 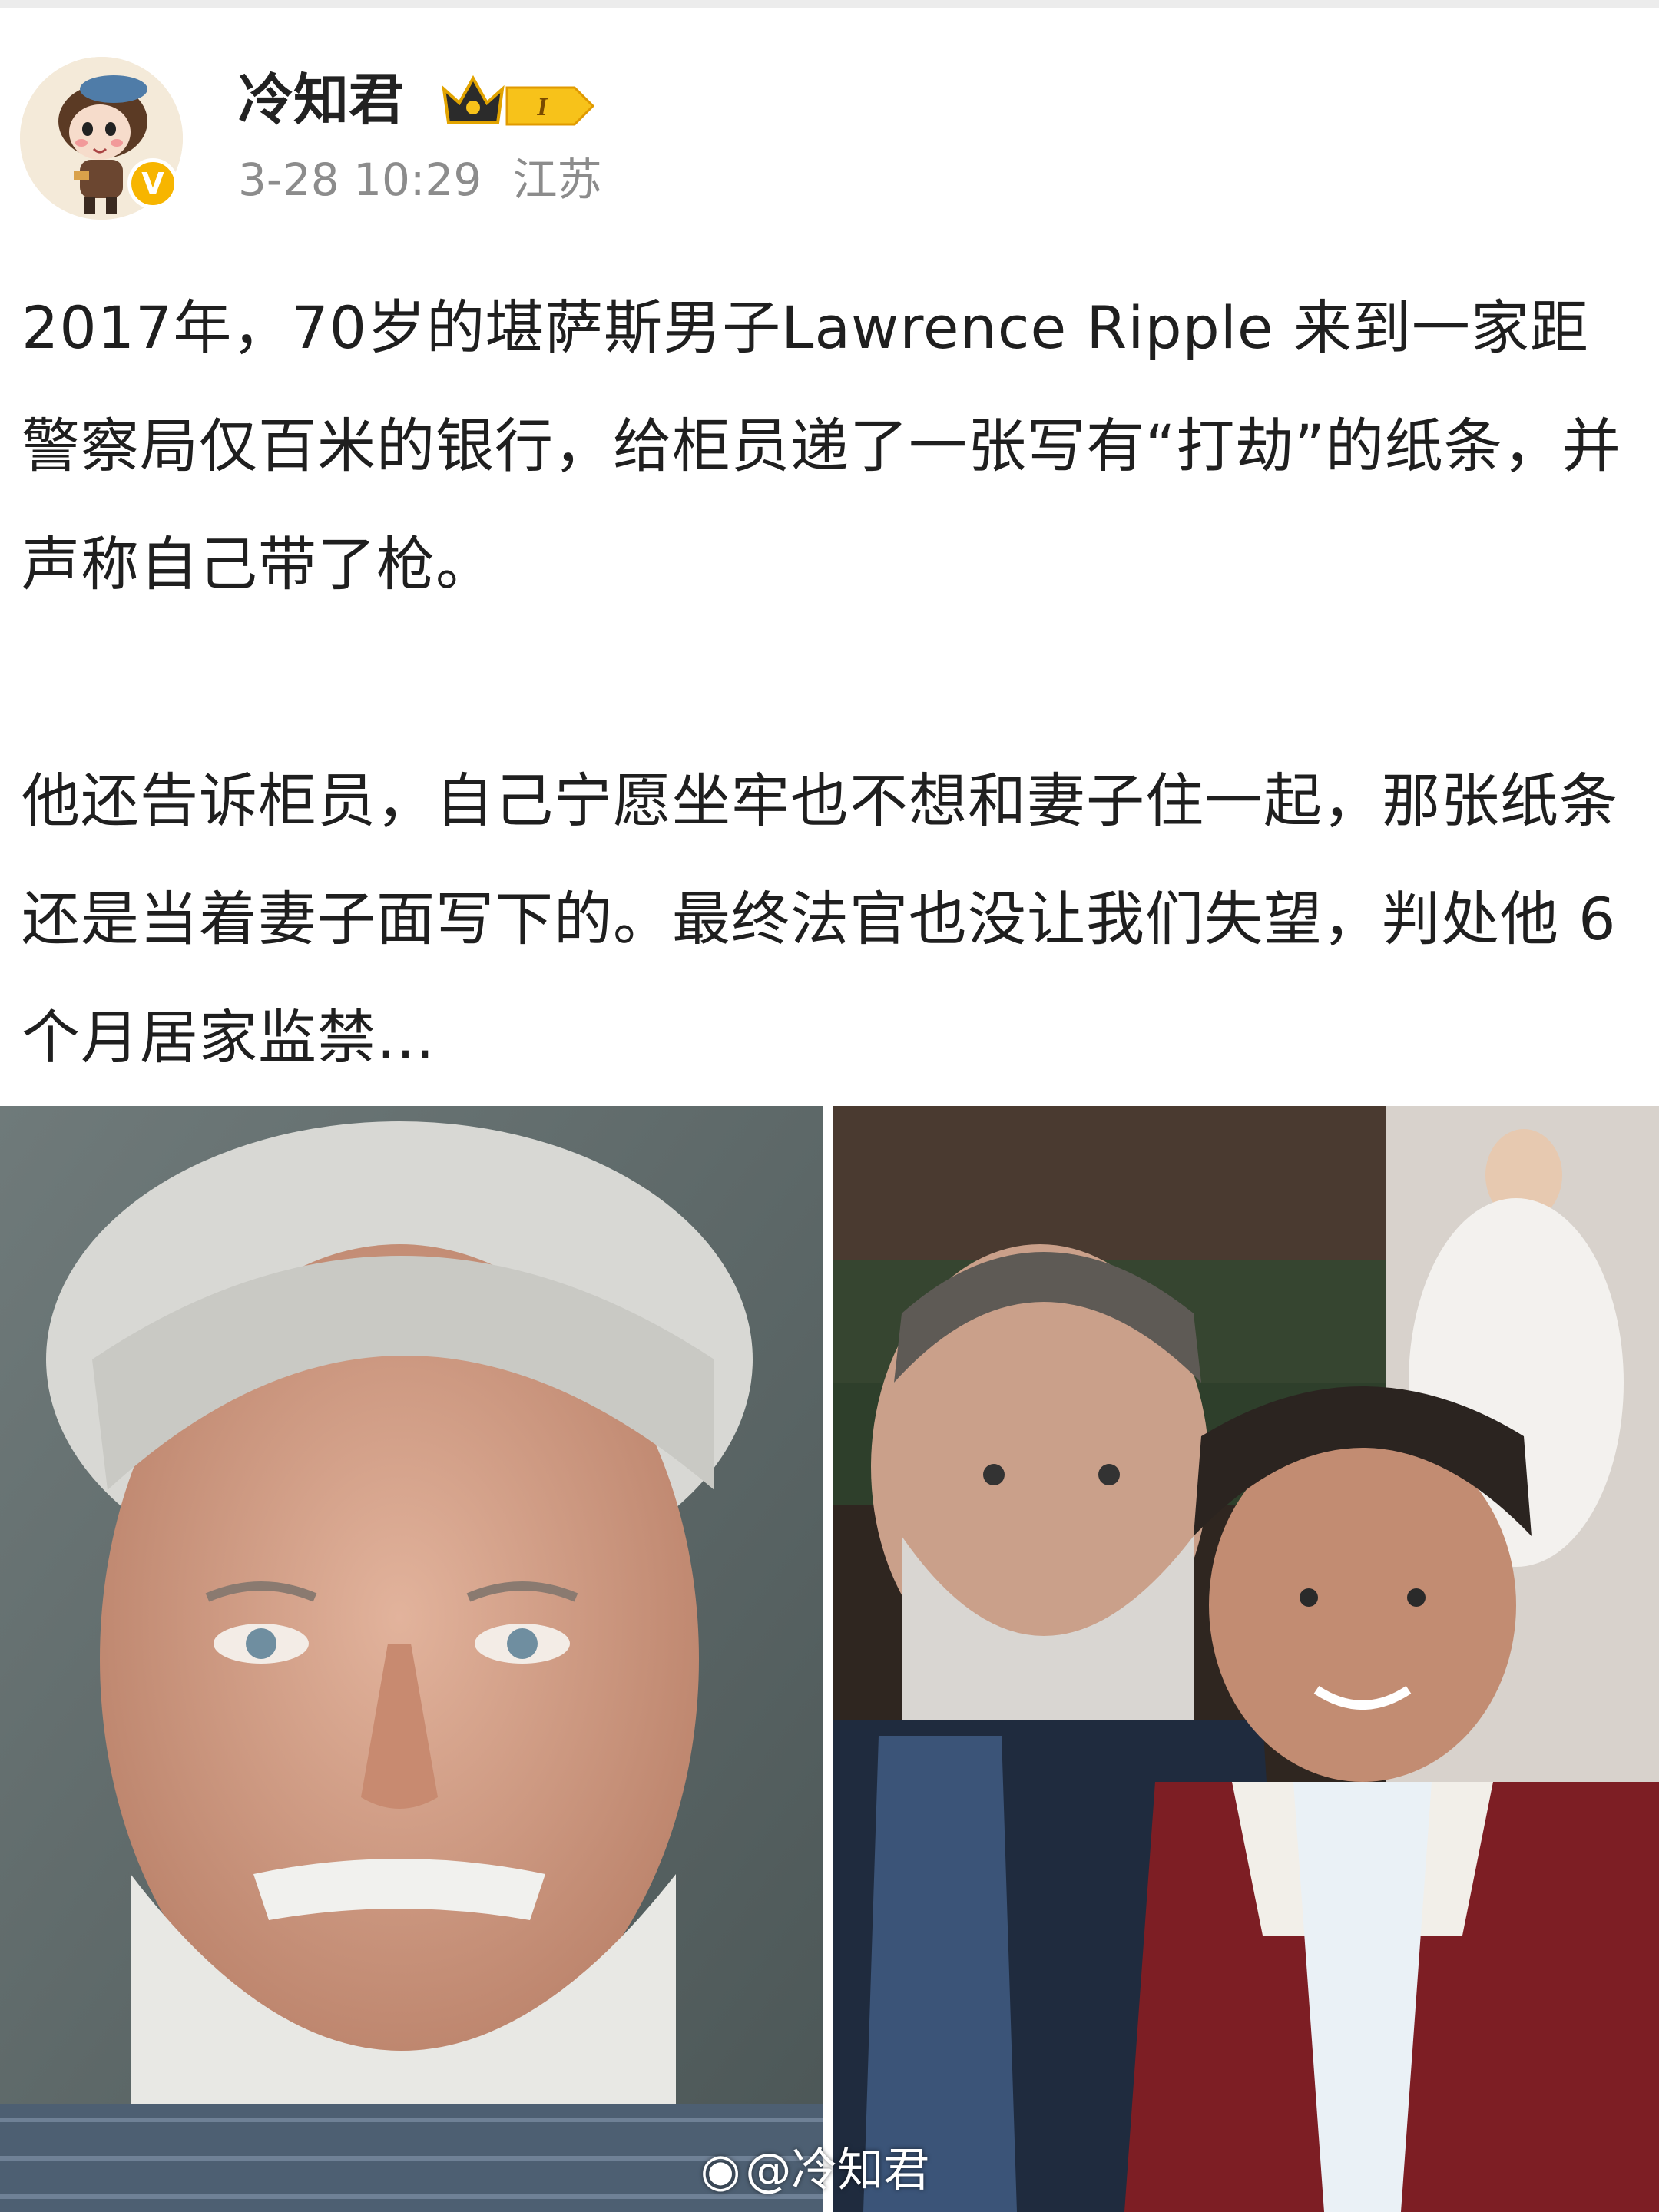 I want to click on verified-v-icon: V, so click(x=153, y=184).